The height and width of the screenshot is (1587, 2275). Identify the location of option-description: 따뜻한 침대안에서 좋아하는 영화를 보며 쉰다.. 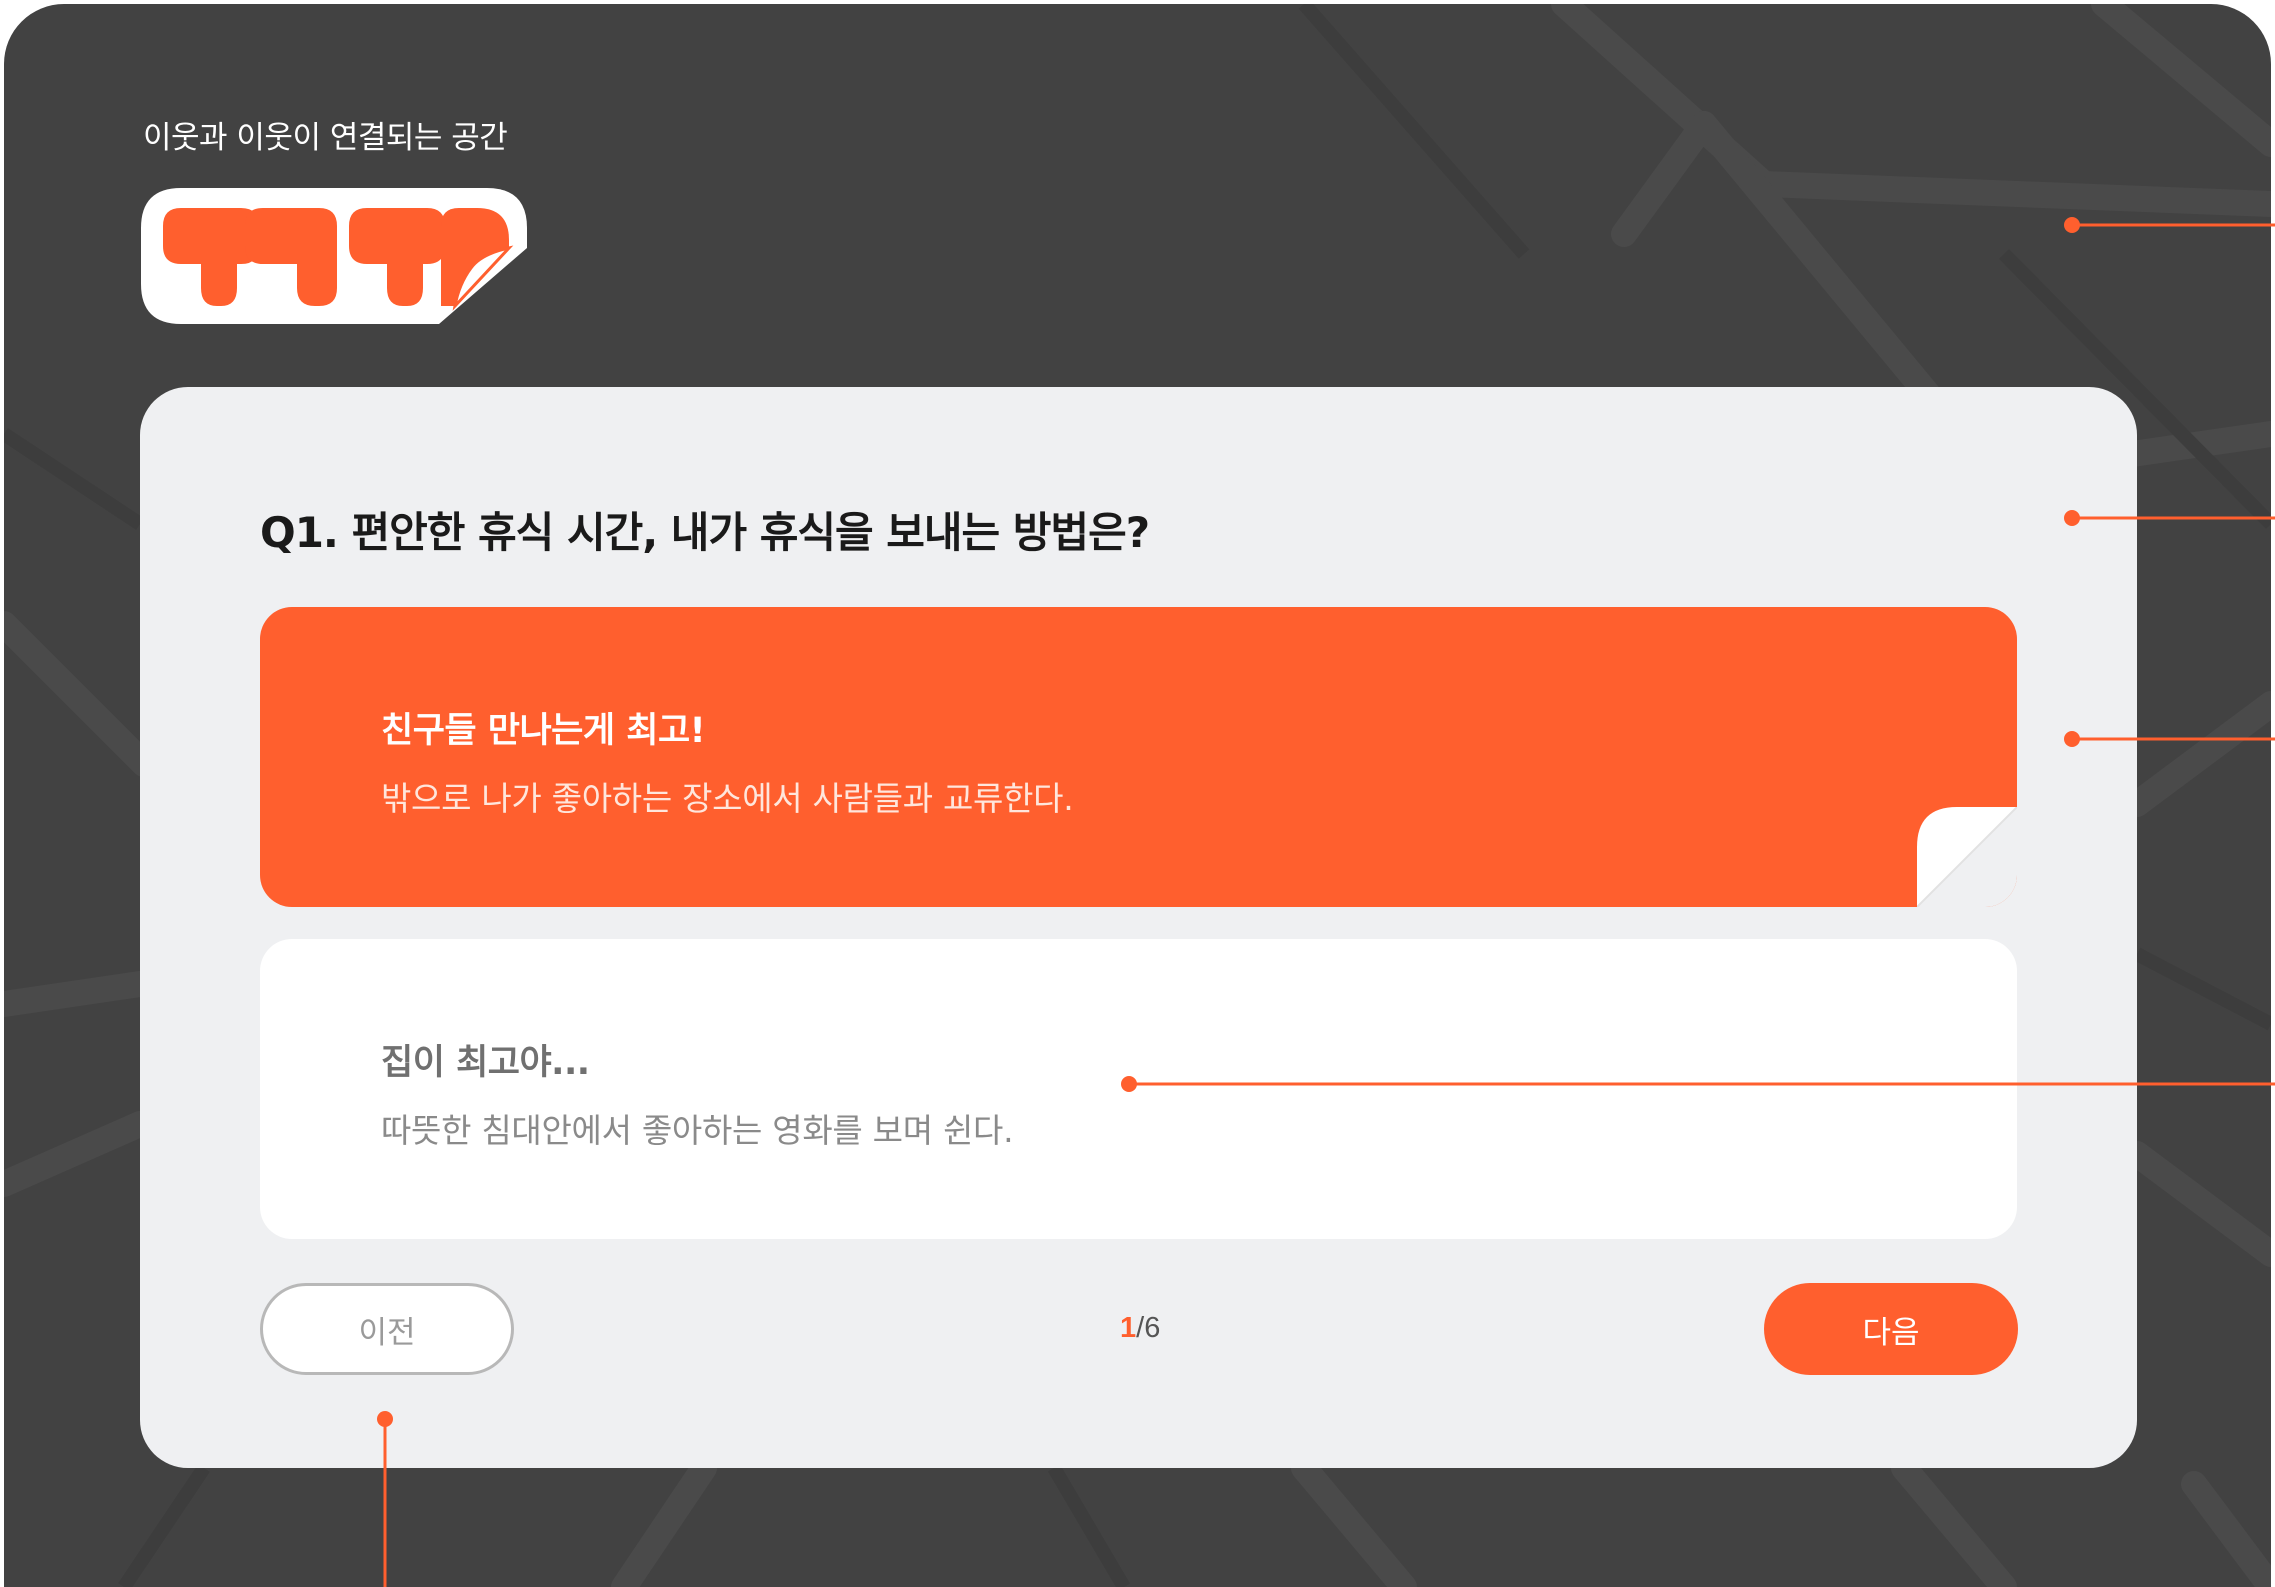
(697, 1130).